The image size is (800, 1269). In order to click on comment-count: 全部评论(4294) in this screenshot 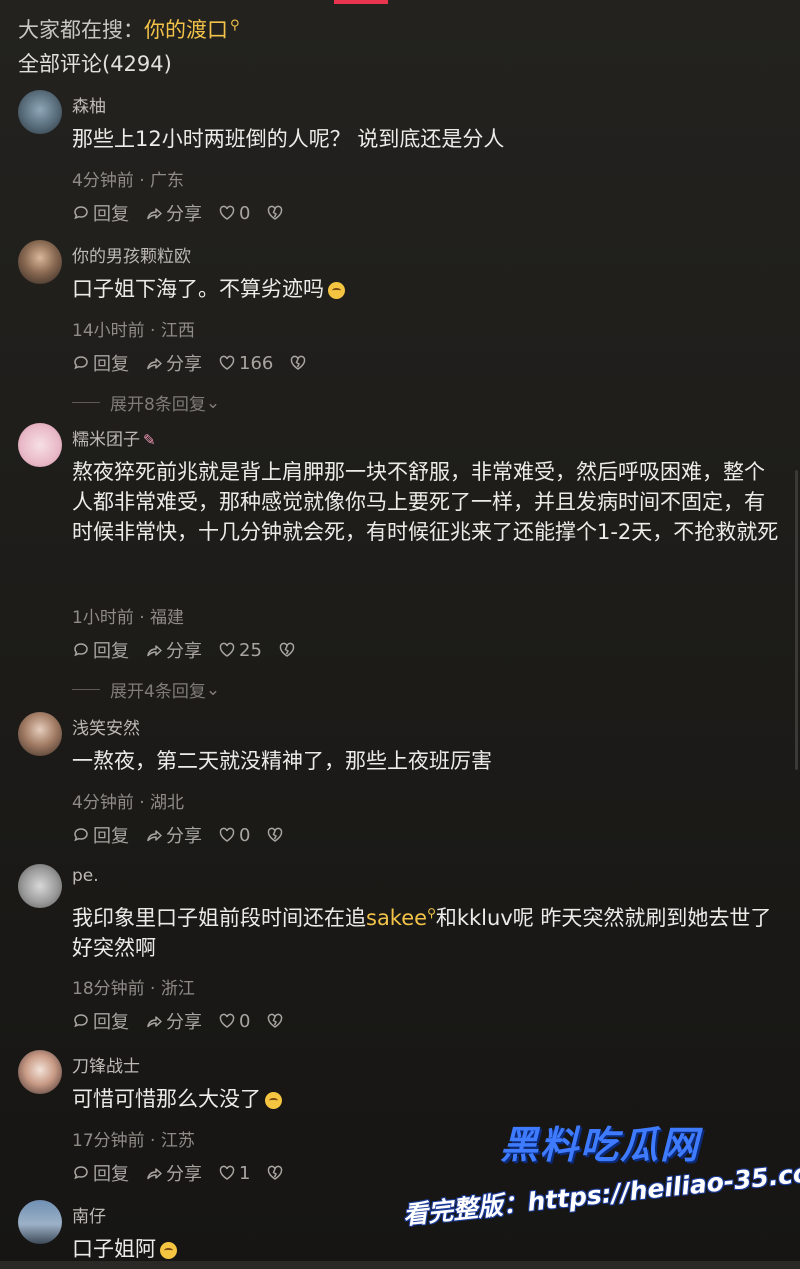, I will do `click(95, 64)`.